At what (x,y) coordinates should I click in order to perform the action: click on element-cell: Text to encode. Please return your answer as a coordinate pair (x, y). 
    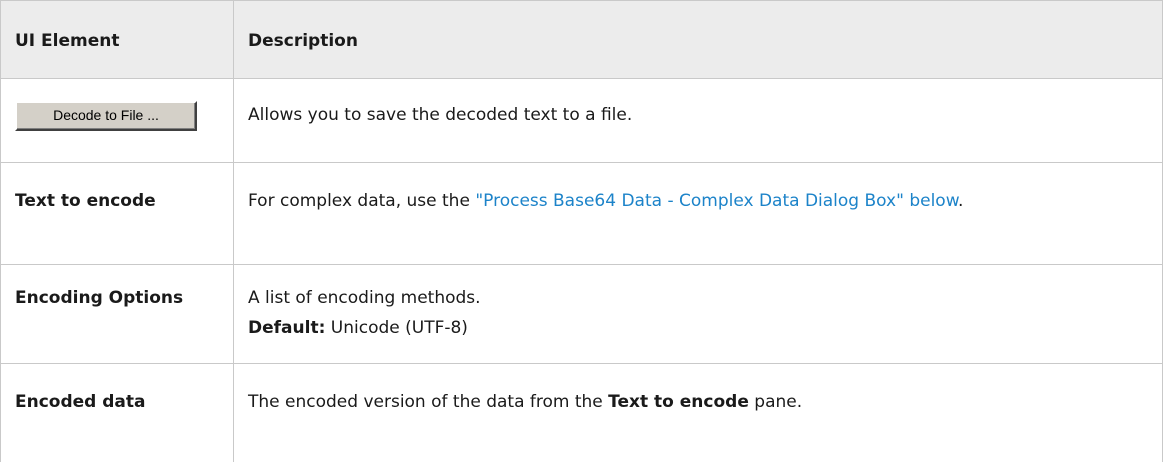
    Looking at the image, I should click on (117, 214).